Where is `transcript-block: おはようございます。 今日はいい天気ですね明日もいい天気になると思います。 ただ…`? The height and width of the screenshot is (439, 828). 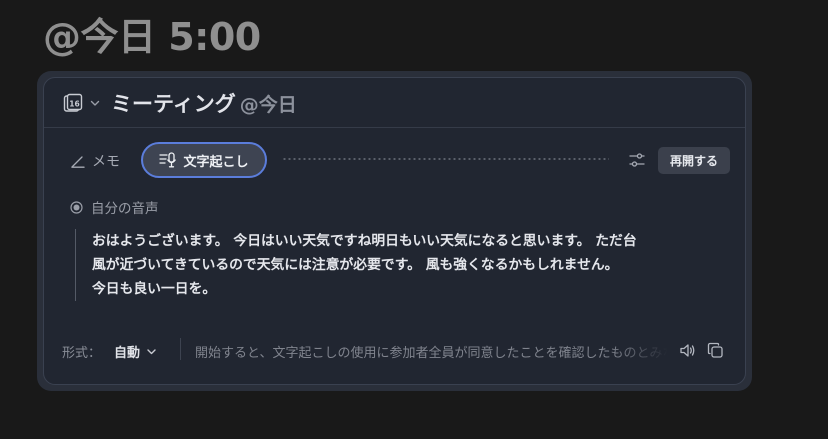 transcript-block: おはようございます。 今日はいい天気ですね明日もいい天気になると思います。 ただ… is located at coordinates (405, 265).